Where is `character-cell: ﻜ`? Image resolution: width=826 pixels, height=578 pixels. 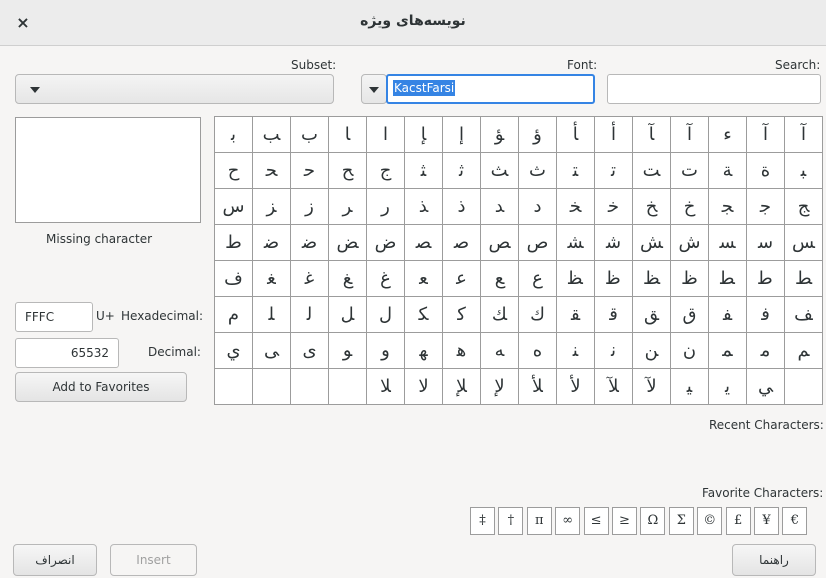 character-cell: ﻜ is located at coordinates (423, 314).